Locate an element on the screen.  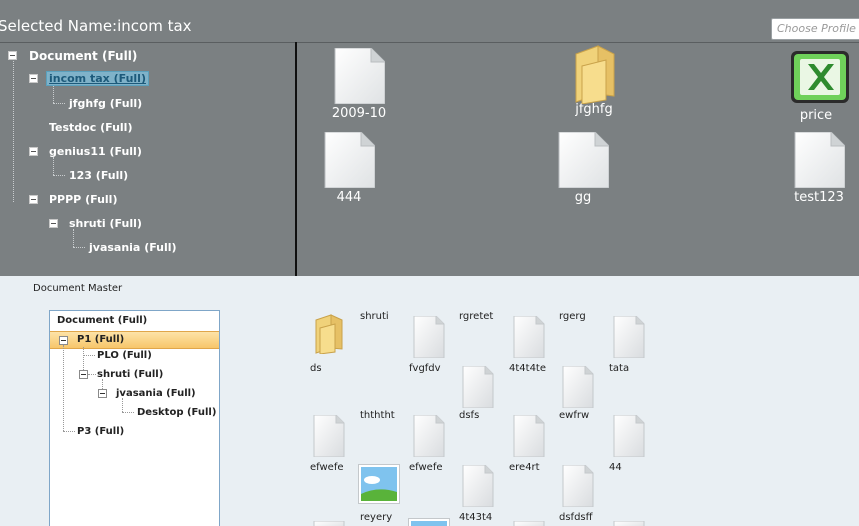
file-name: reyery is located at coordinates (376, 517).